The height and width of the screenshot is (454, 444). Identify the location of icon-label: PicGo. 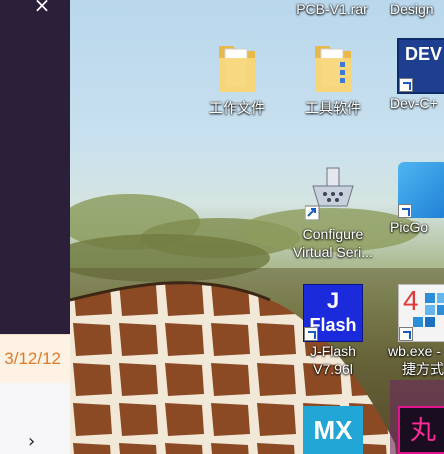
(409, 227).